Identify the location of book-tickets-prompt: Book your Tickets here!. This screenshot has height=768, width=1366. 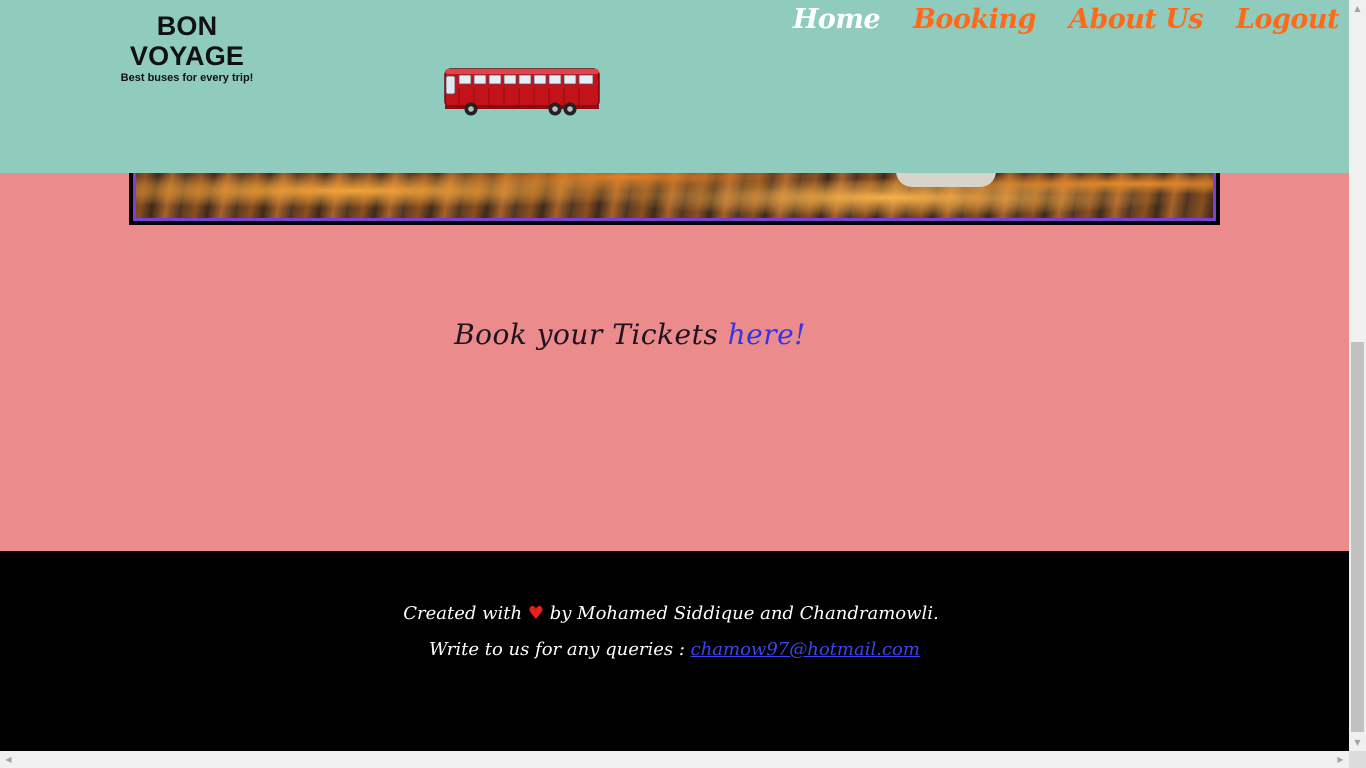
(630, 334).